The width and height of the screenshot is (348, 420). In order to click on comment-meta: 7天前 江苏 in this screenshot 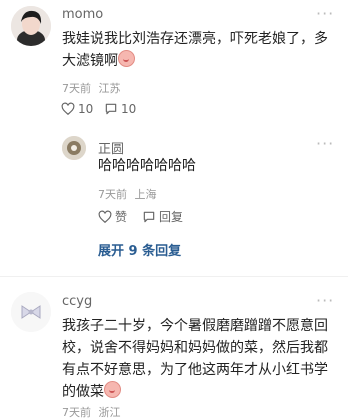, I will do `click(91, 88)`.